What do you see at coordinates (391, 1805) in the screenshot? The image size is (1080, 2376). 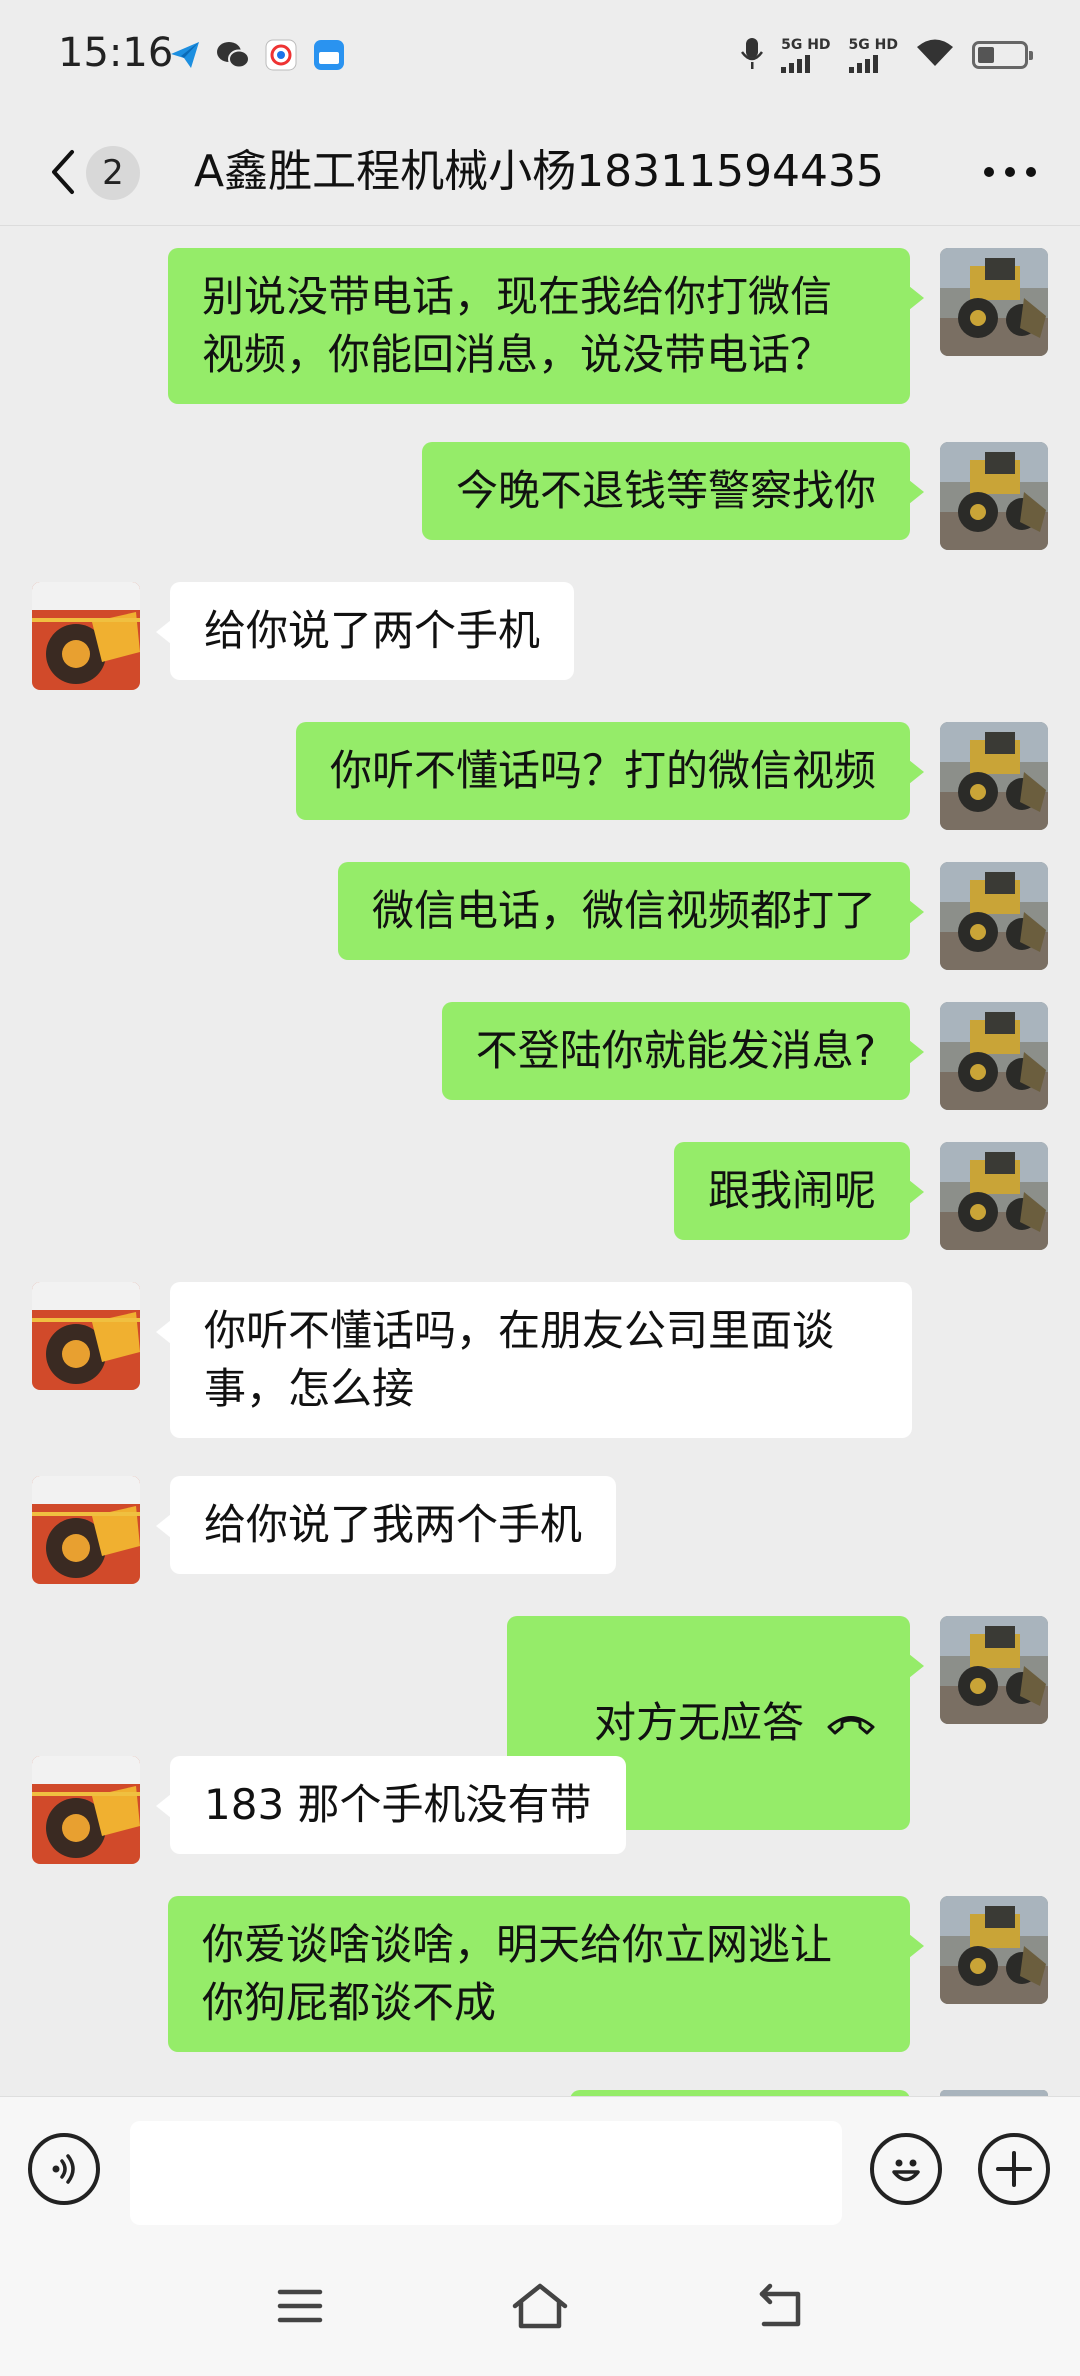 I see `message-bubble-received: 183 那个手机没有带` at bounding box center [391, 1805].